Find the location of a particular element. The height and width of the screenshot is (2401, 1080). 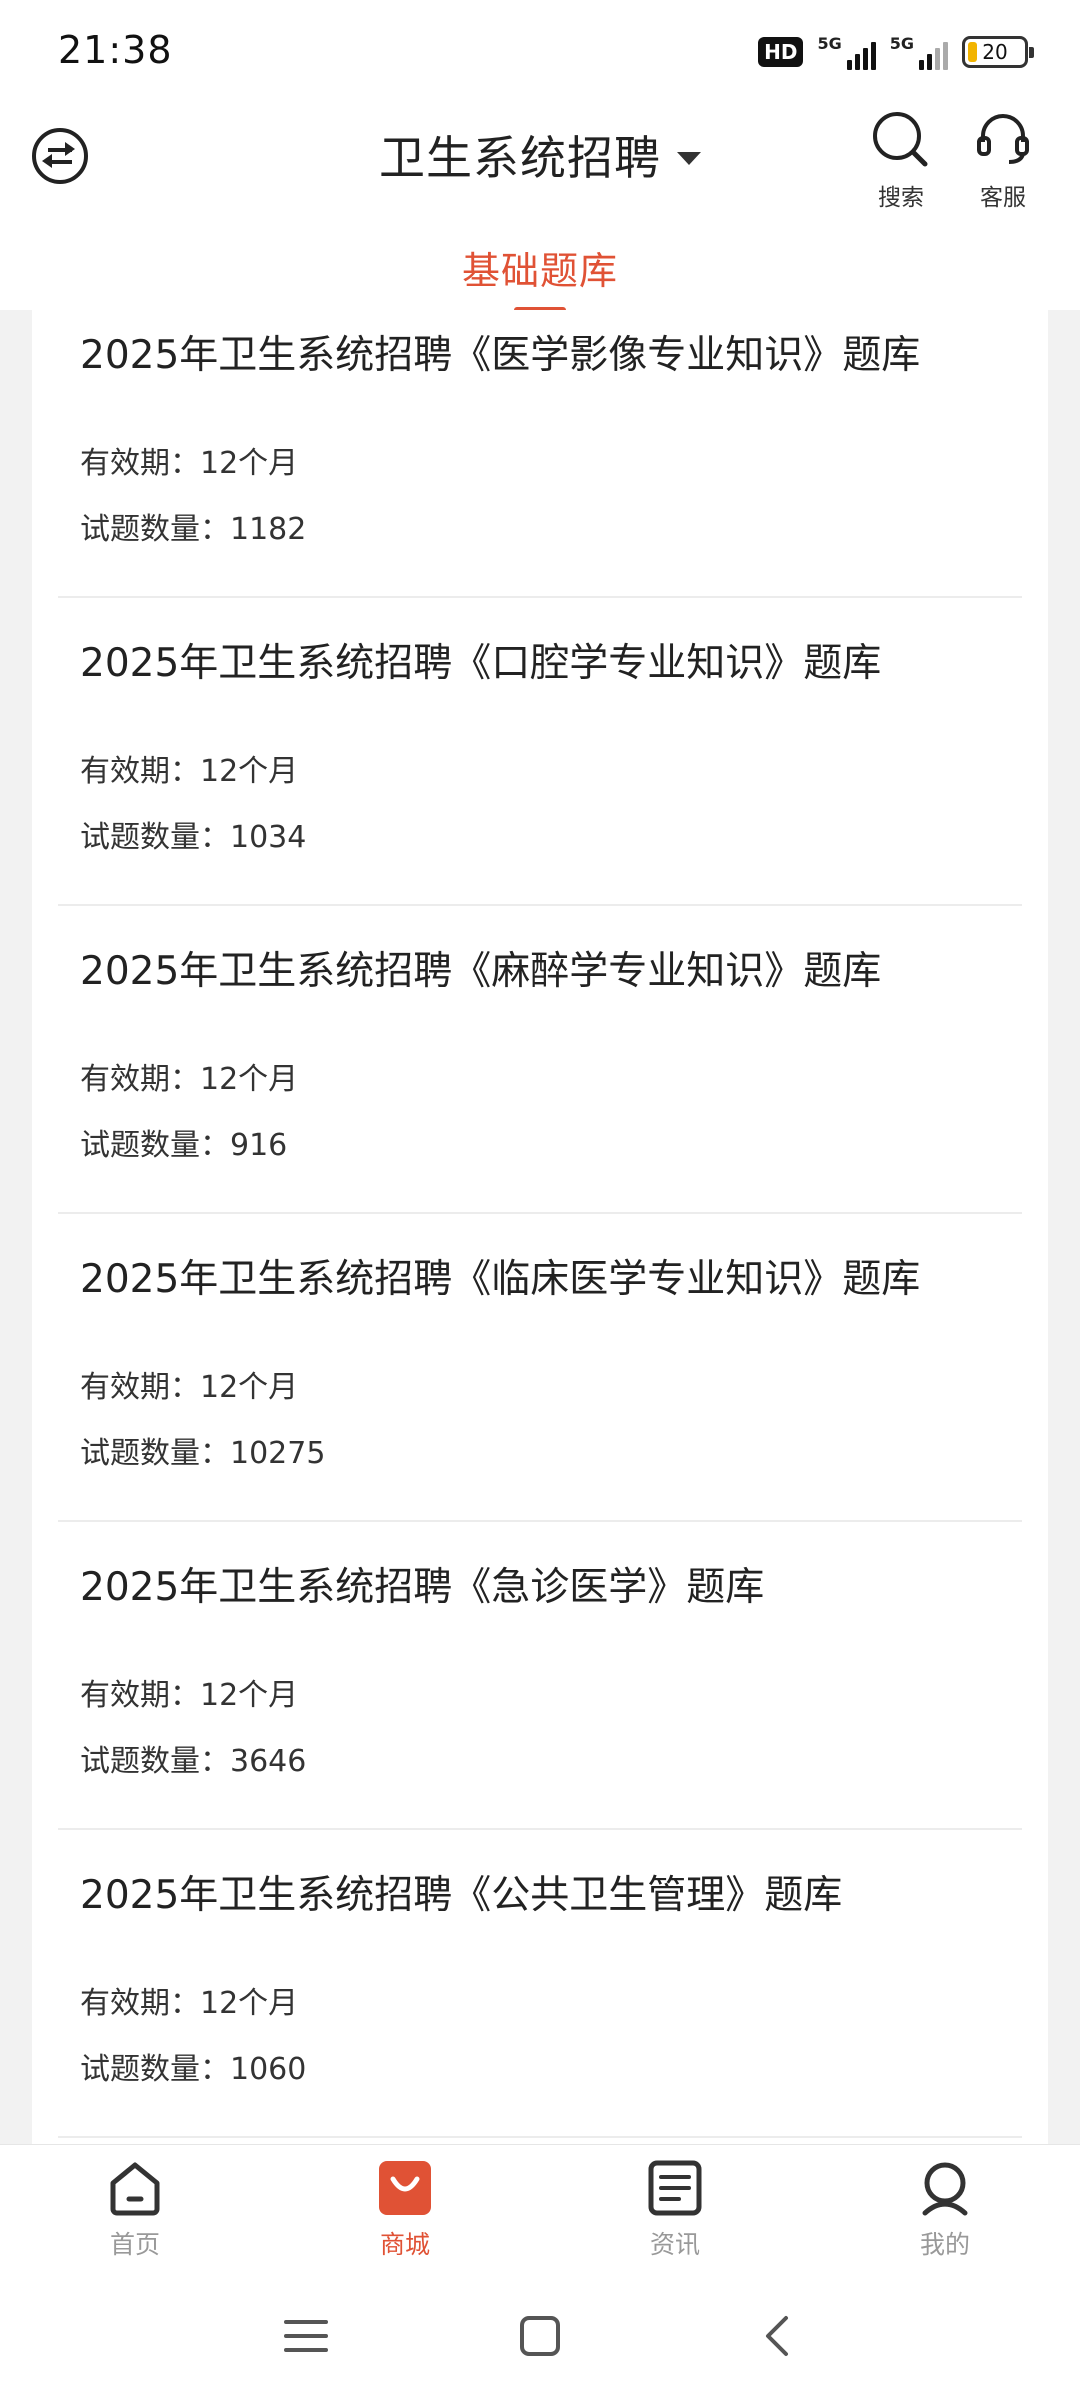

count-value: 1182 is located at coordinates (268, 529).